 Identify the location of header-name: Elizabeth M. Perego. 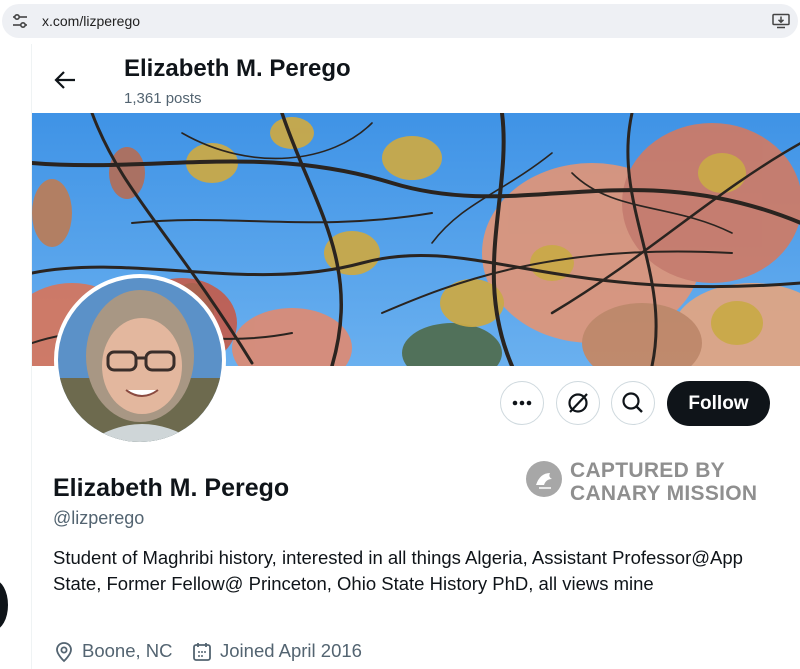
(237, 68).